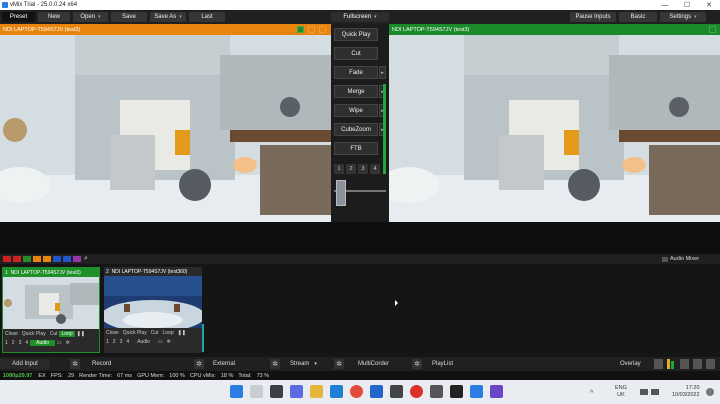 The height and width of the screenshot is (404, 720). Describe the element at coordinates (236, 391) in the screenshot. I see `start-icon` at that location.